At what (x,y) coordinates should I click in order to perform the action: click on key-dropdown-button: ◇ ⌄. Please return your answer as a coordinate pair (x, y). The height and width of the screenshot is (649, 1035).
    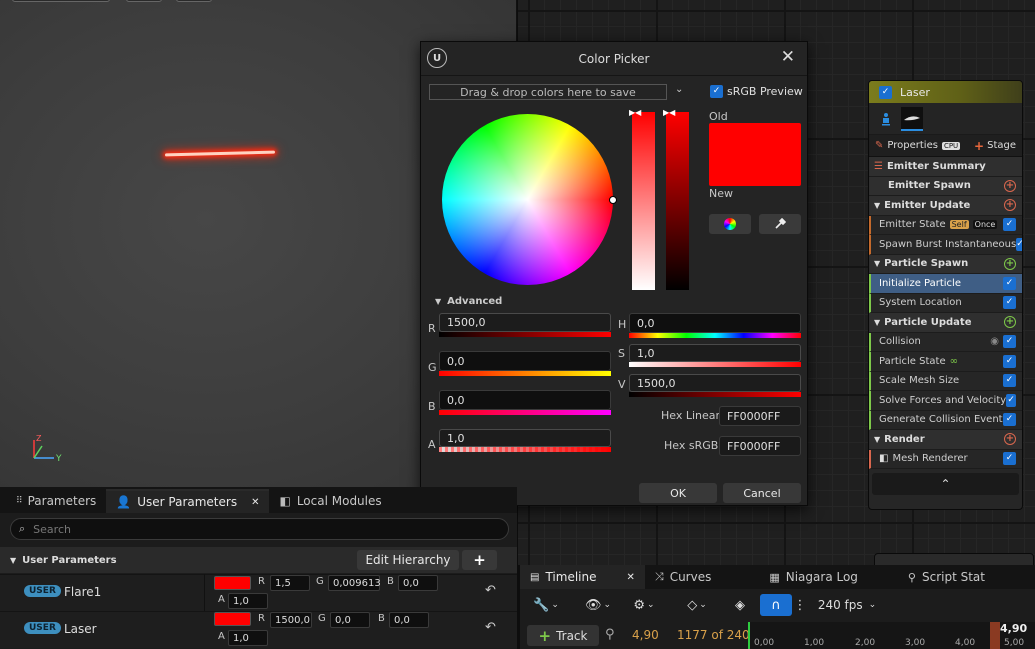
    Looking at the image, I should click on (697, 605).